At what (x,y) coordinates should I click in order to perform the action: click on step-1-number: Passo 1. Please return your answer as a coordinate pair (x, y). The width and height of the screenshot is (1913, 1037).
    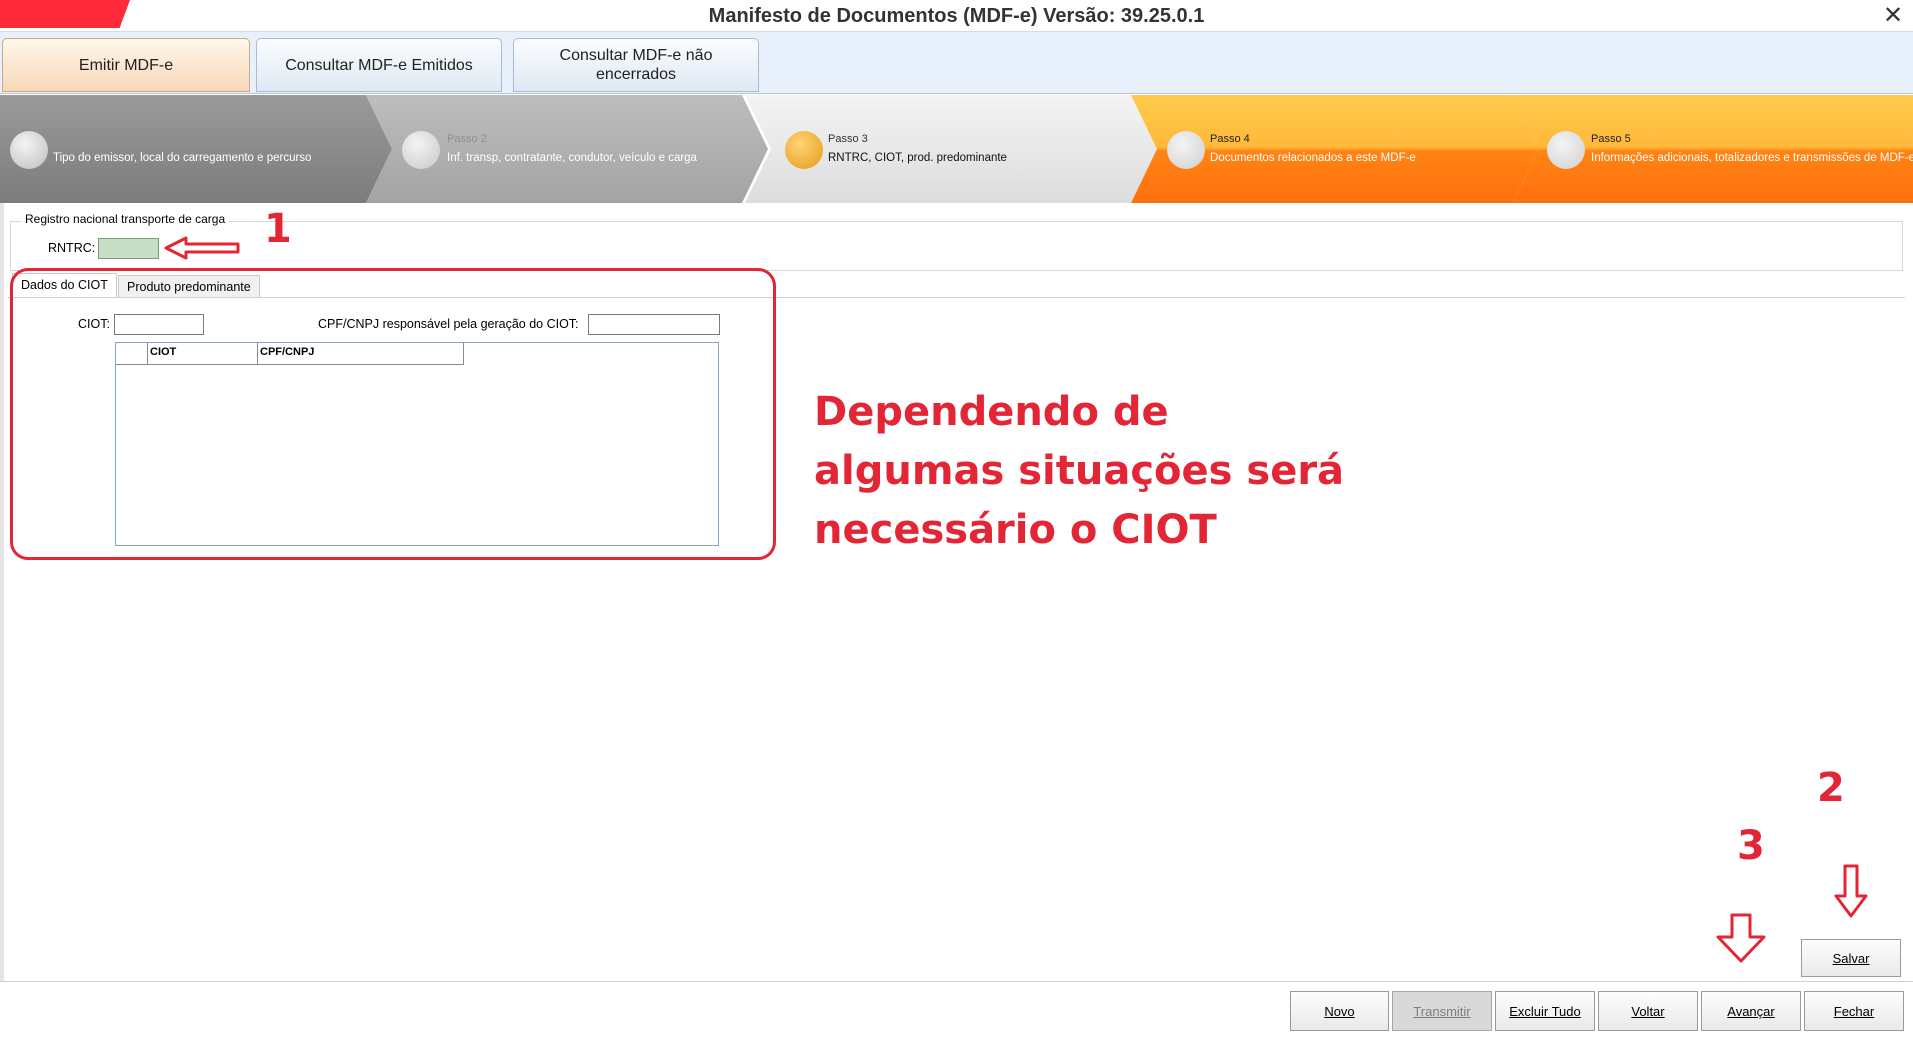
    Looking at the image, I should click on (73, 139).